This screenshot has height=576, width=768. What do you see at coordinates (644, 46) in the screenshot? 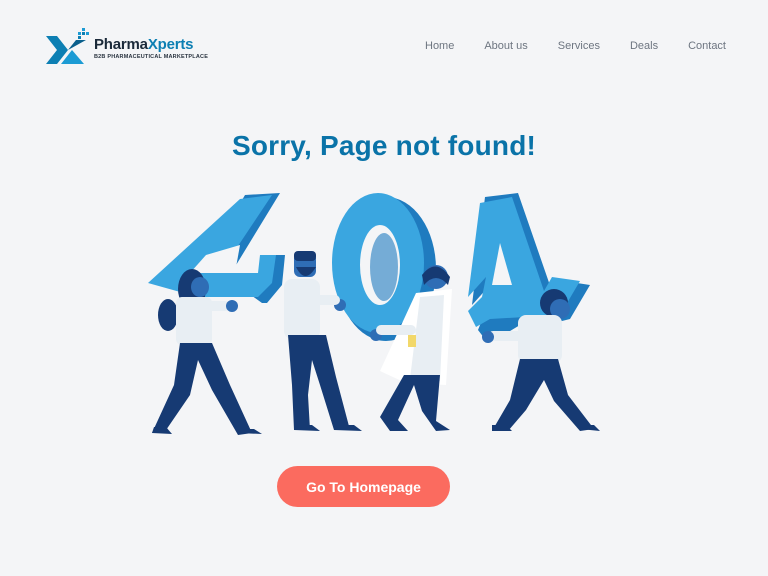
I see `nav-deals-link: Deals` at bounding box center [644, 46].